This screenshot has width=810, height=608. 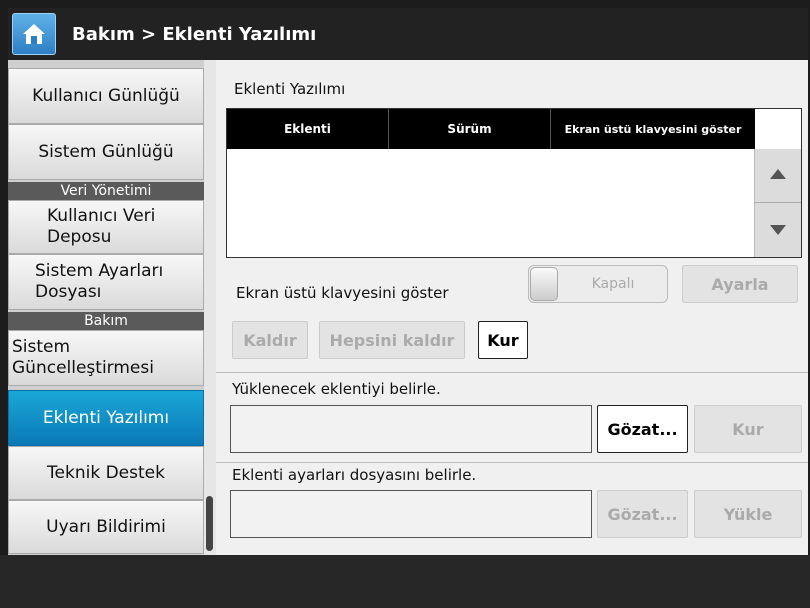 What do you see at coordinates (740, 284) in the screenshot?
I see `configure-button: Ayarla` at bounding box center [740, 284].